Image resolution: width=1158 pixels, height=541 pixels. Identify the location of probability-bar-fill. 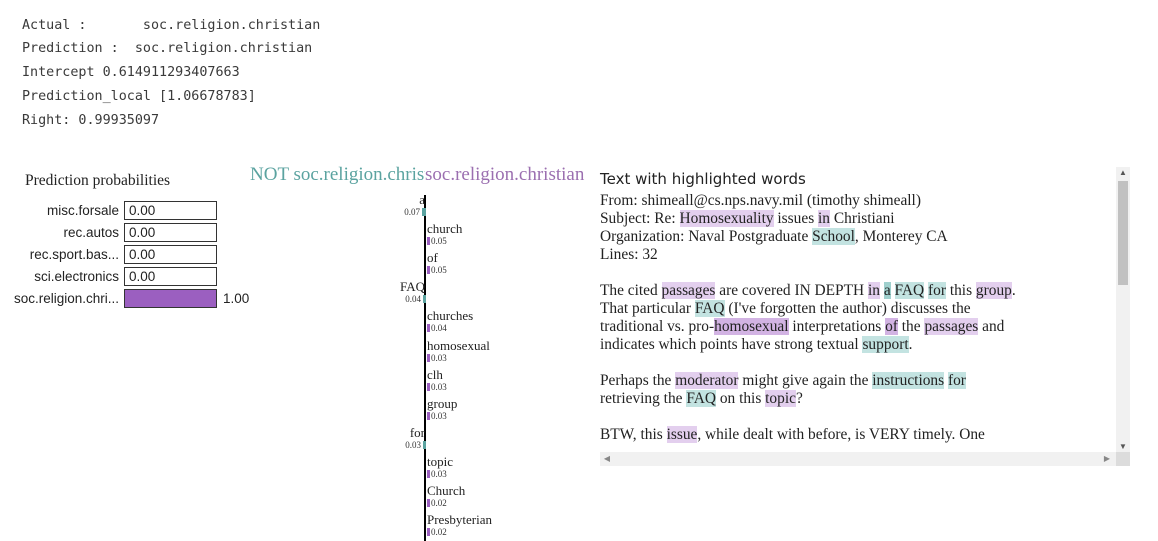
(170, 298).